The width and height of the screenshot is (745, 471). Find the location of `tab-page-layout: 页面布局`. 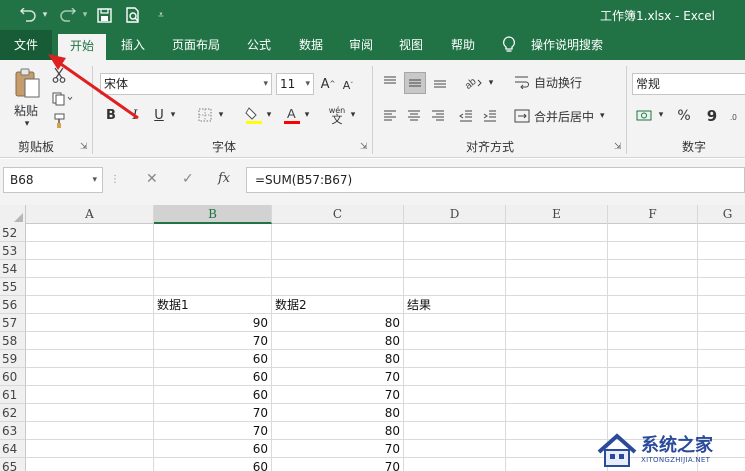

tab-page-layout: 页面布局 is located at coordinates (196, 45).